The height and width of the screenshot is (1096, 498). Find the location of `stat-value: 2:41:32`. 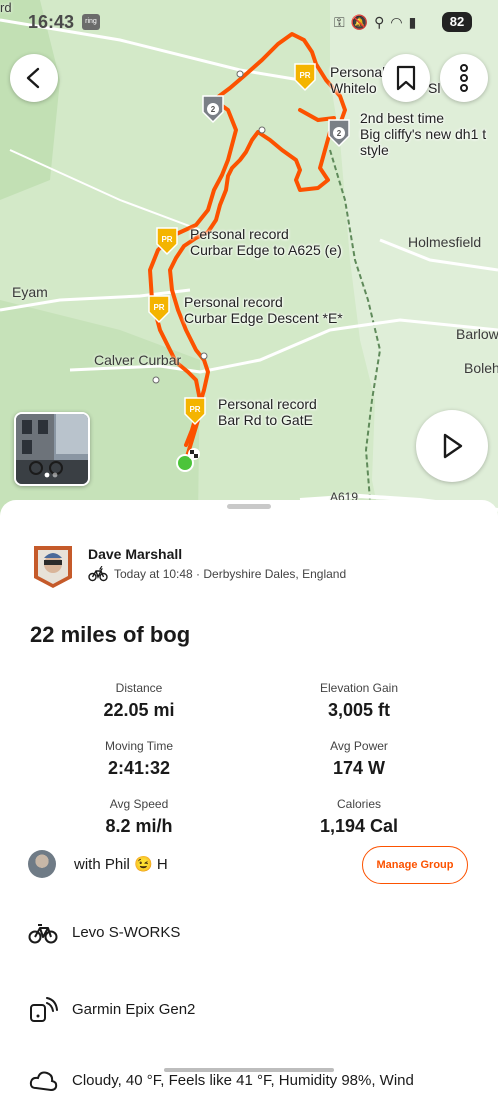

stat-value: 2:41:32 is located at coordinates (139, 768).